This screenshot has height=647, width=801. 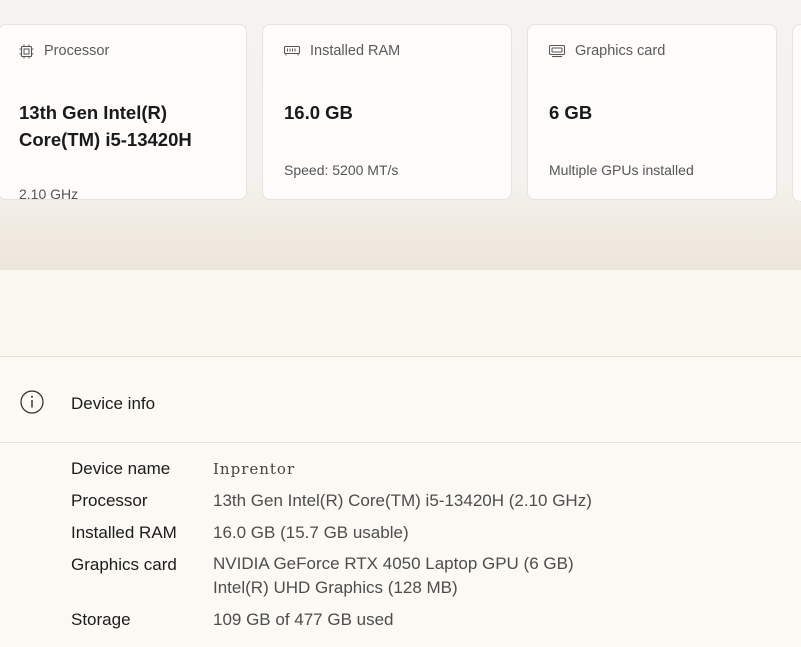 I want to click on storage-label: Storage, so click(x=101, y=619).